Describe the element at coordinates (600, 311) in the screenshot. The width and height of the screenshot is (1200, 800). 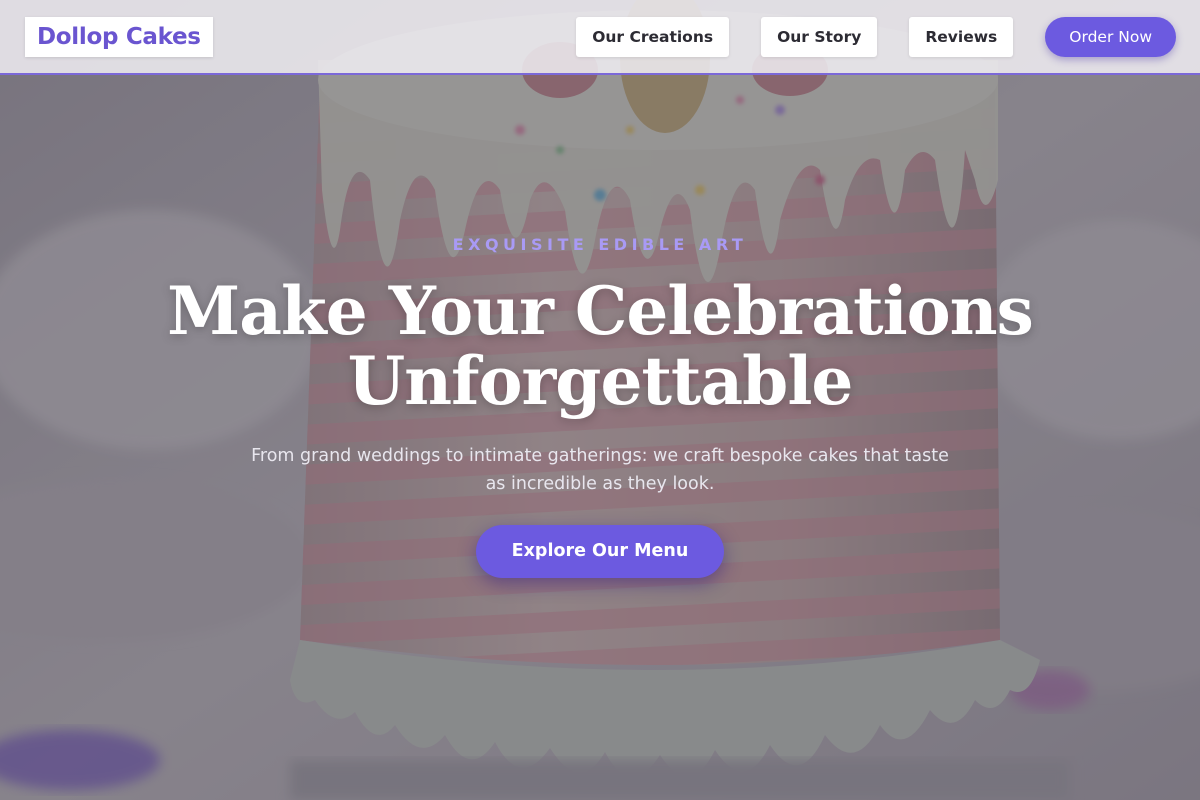
I see `hero-title-line-1: Make Your Celebrations` at that location.